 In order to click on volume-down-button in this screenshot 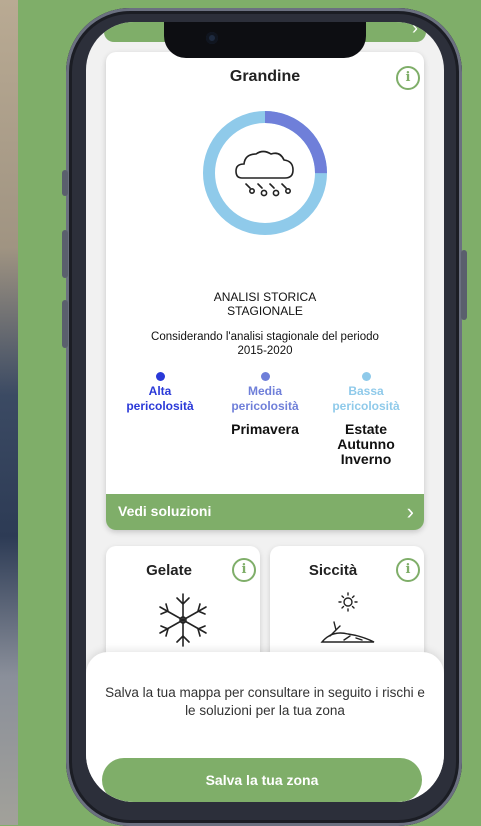, I will do `click(65, 324)`.